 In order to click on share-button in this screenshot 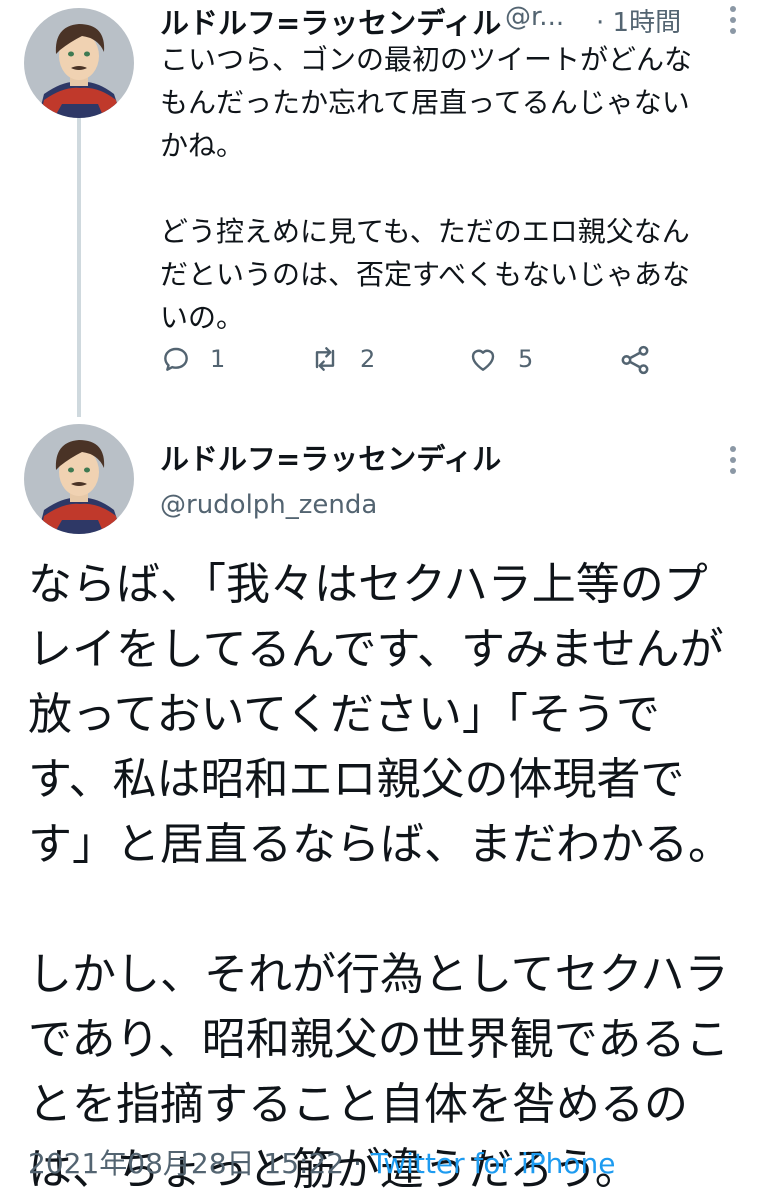, I will do `click(635, 360)`.